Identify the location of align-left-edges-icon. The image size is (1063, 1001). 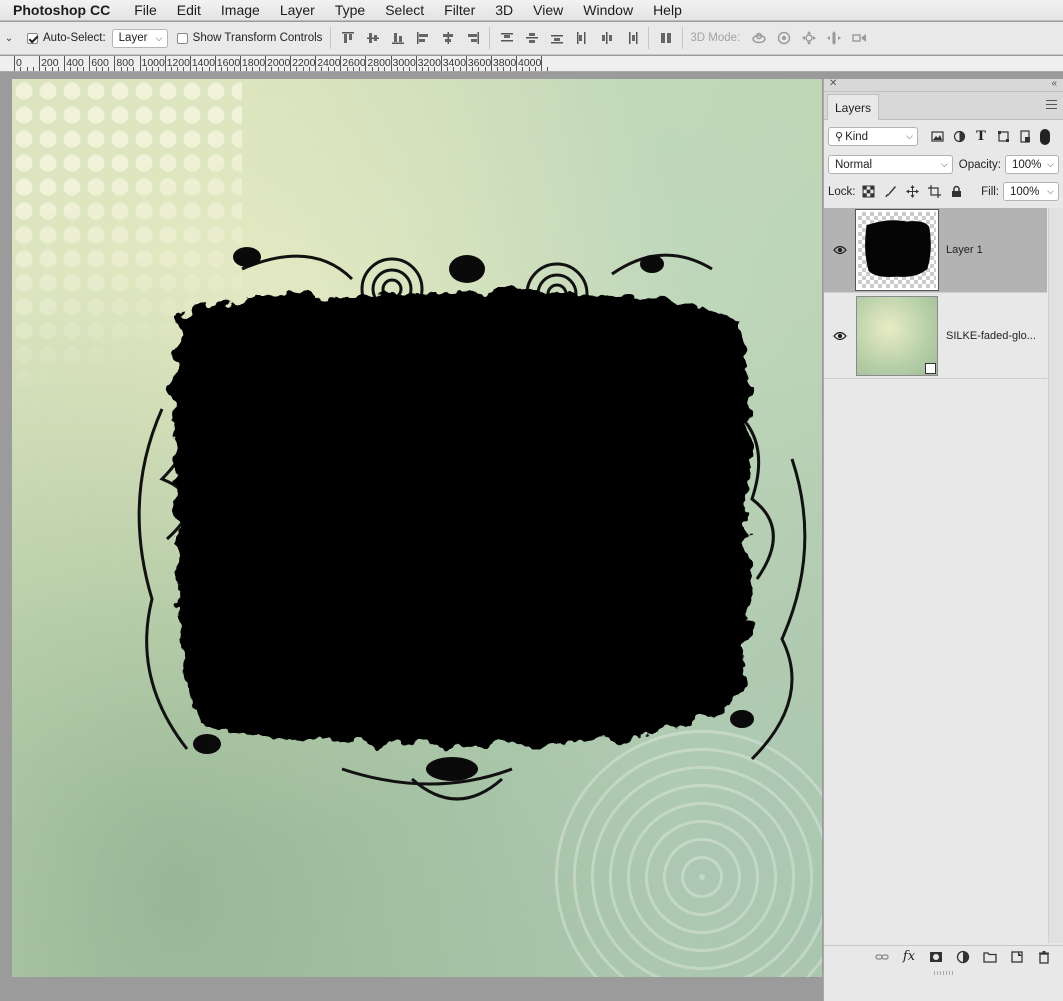
(422, 38).